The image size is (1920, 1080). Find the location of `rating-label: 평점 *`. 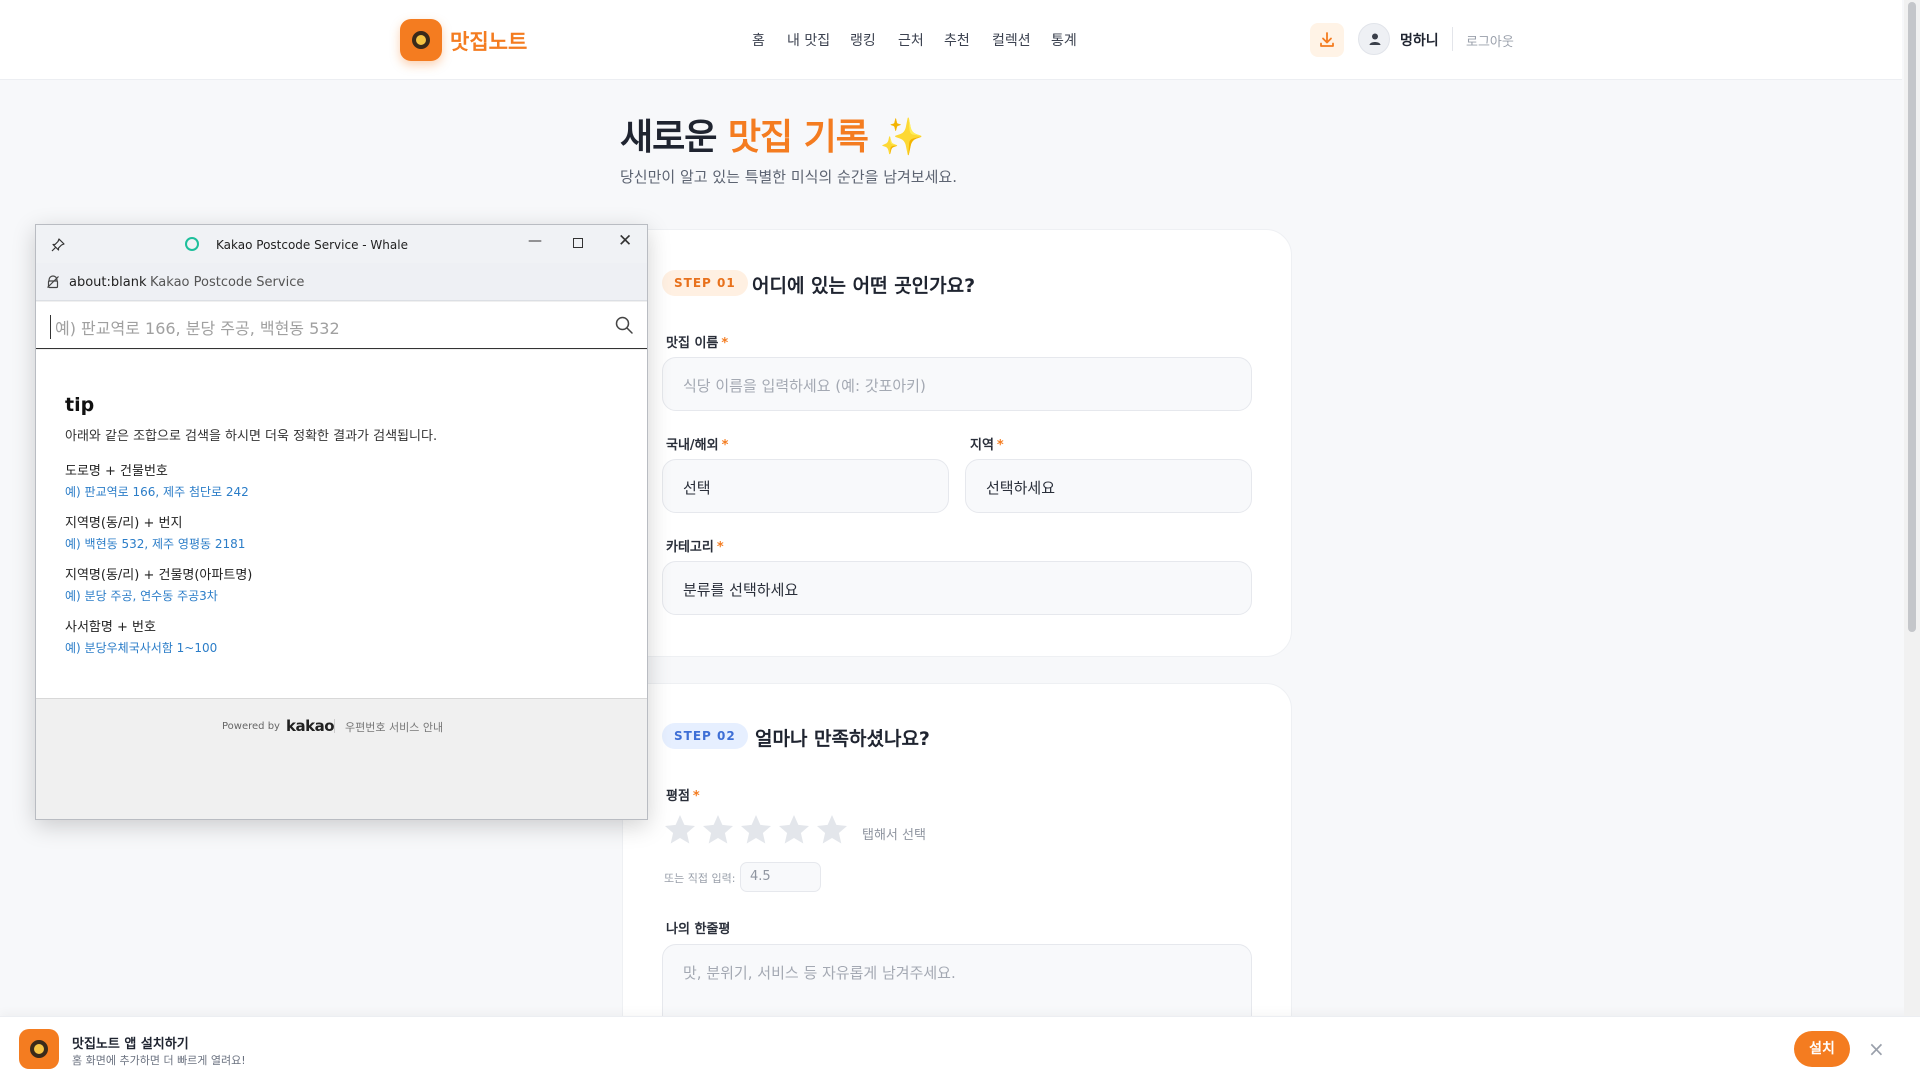

rating-label: 평점 * is located at coordinates (683, 794).